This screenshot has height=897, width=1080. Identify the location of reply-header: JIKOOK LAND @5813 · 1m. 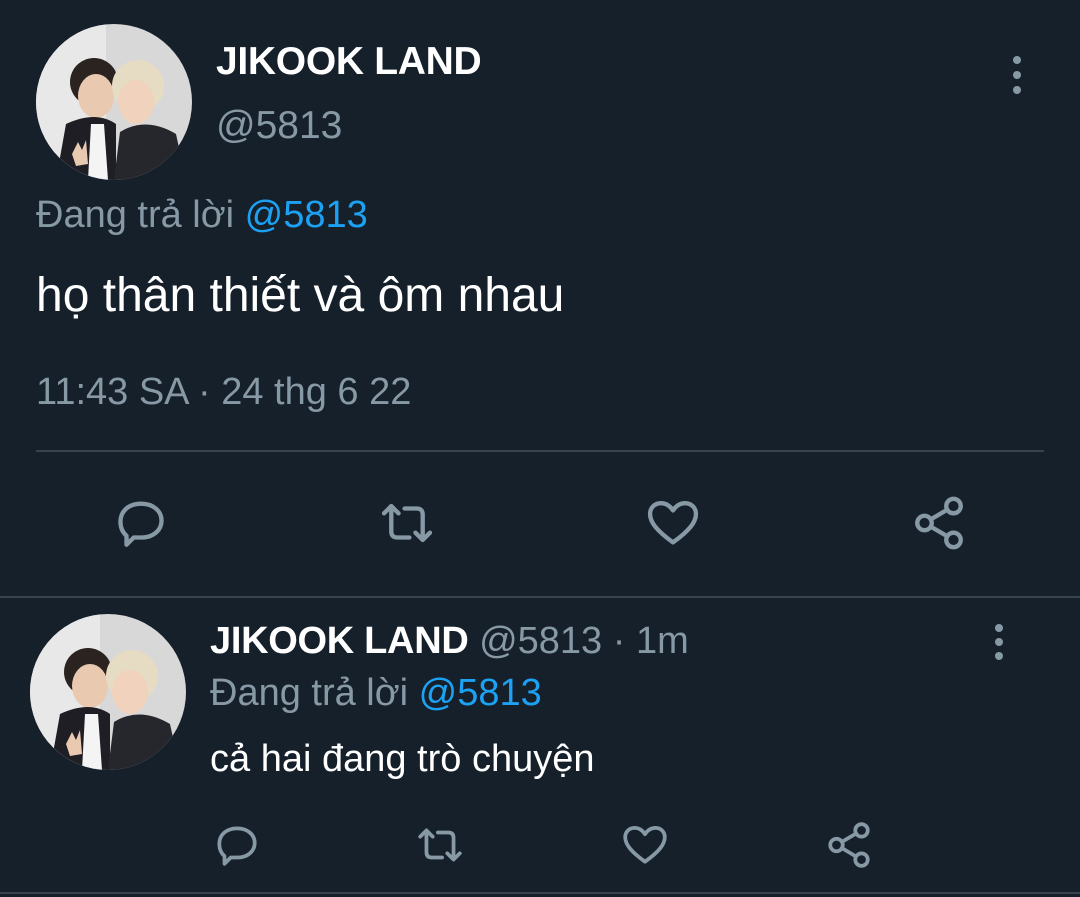
(449, 641).